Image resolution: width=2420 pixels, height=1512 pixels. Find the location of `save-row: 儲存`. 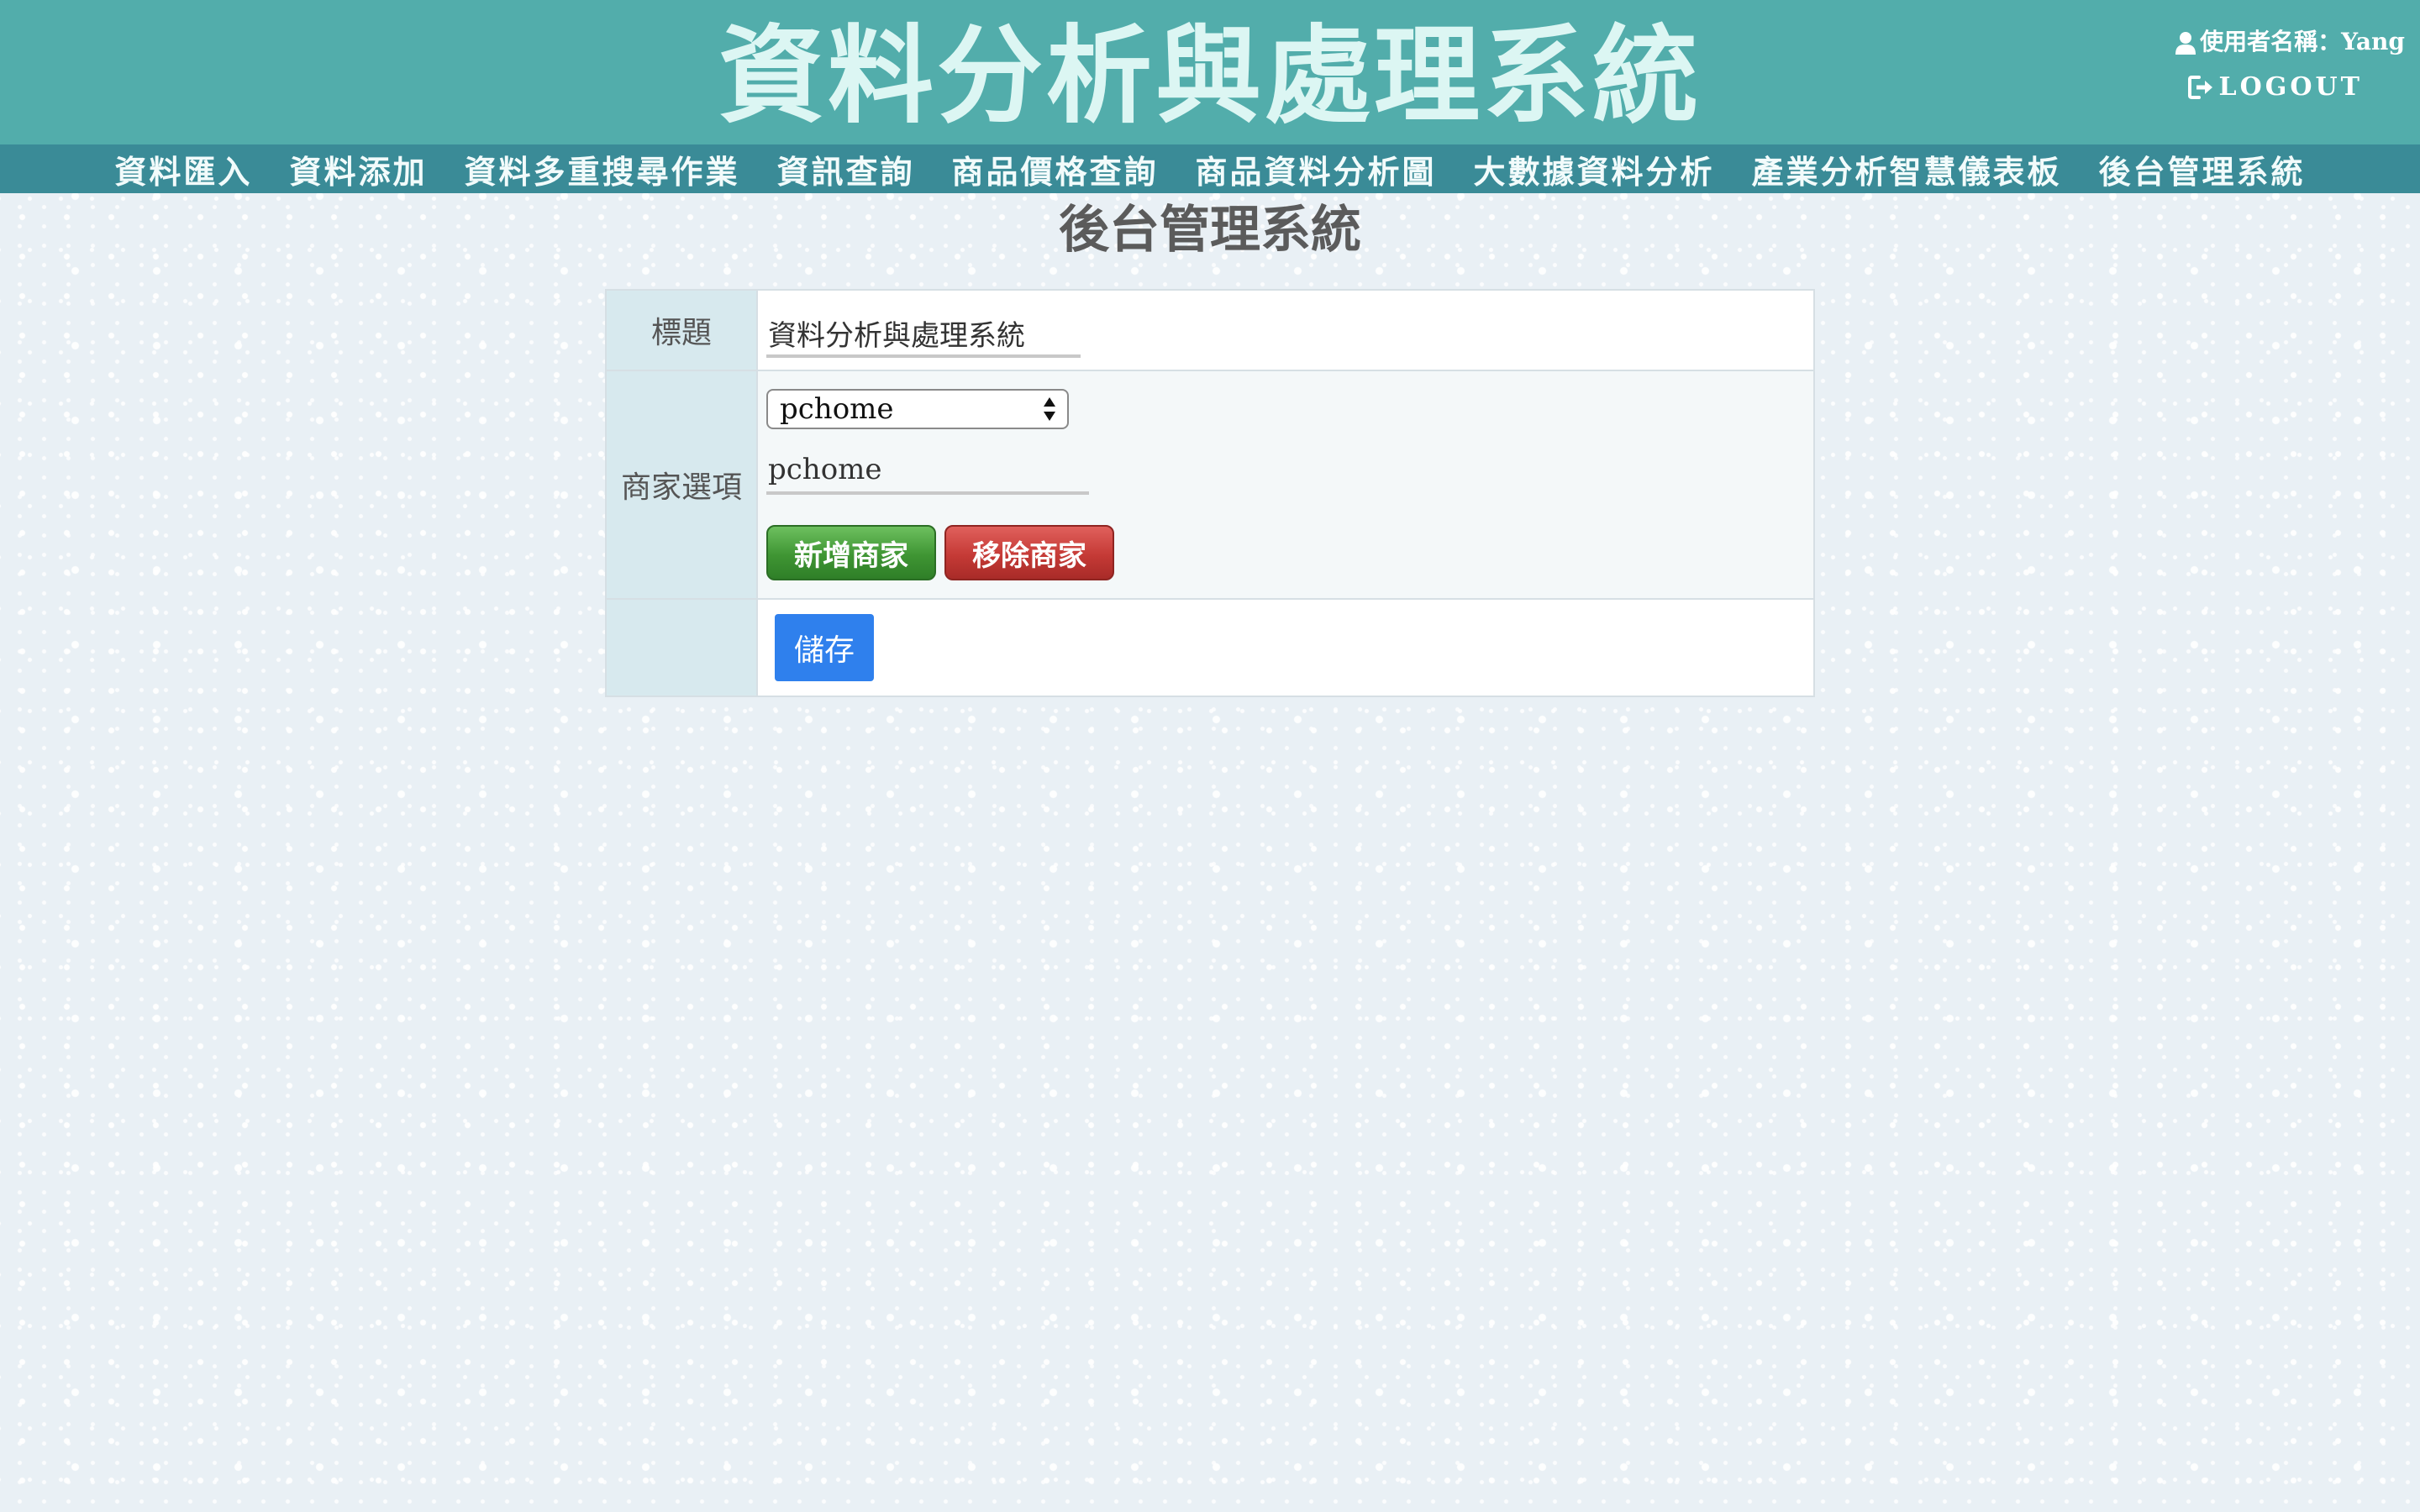

save-row: 儲存 is located at coordinates (1210, 647).